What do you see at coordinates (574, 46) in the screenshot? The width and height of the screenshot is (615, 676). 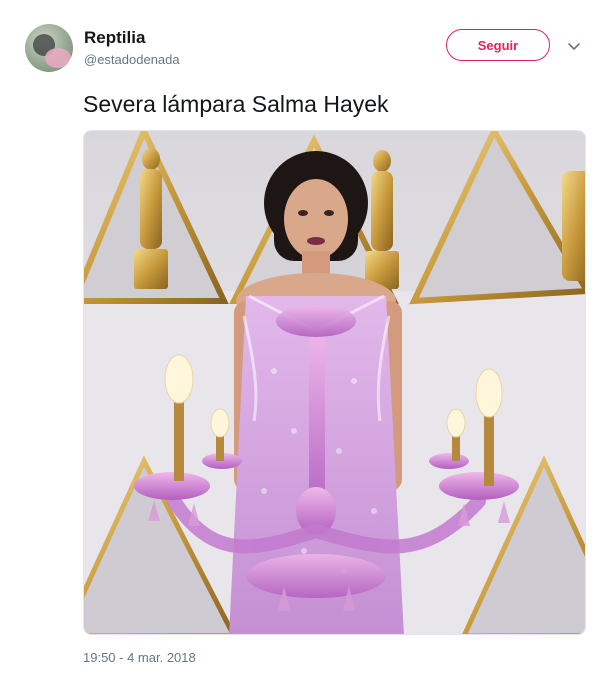 I see `chevron-down-icon` at bounding box center [574, 46].